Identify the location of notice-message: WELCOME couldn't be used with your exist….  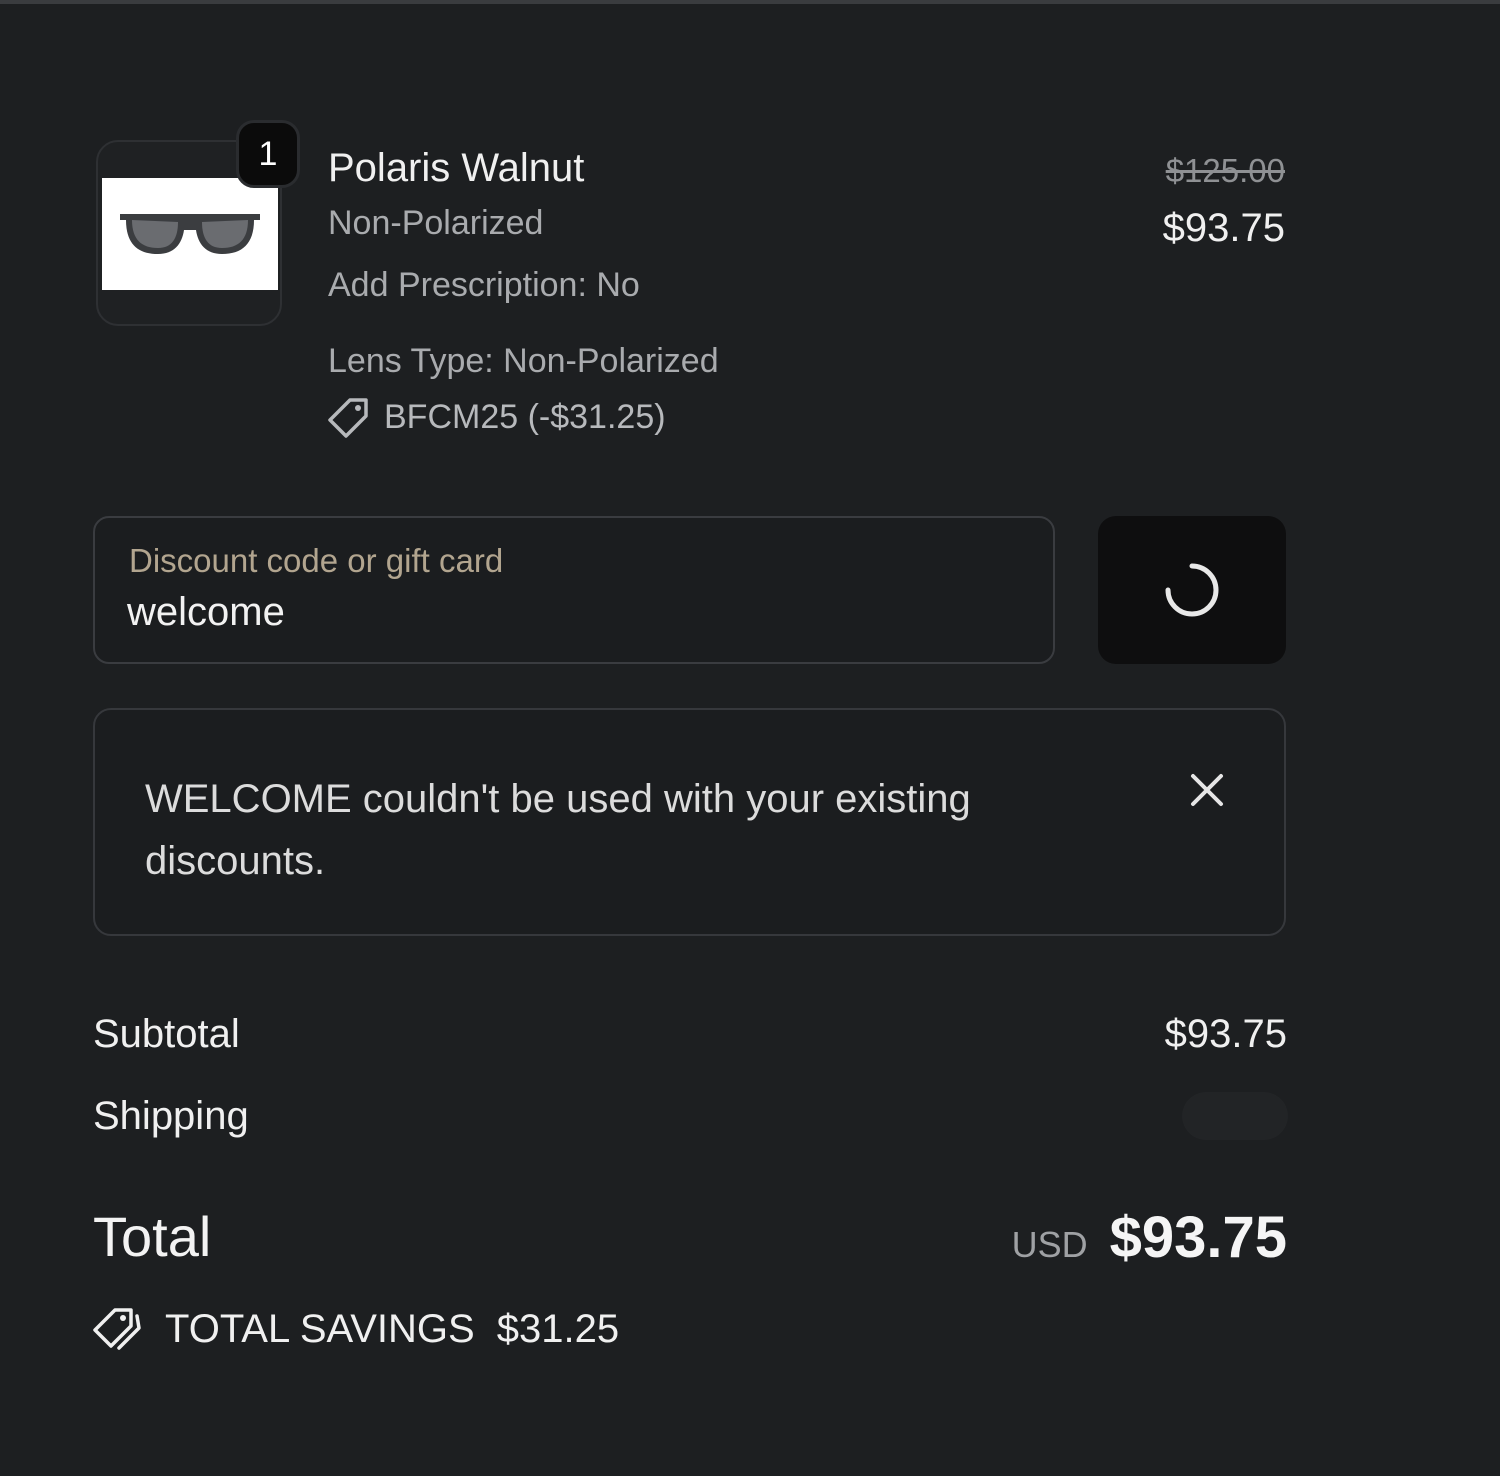
(558, 830).